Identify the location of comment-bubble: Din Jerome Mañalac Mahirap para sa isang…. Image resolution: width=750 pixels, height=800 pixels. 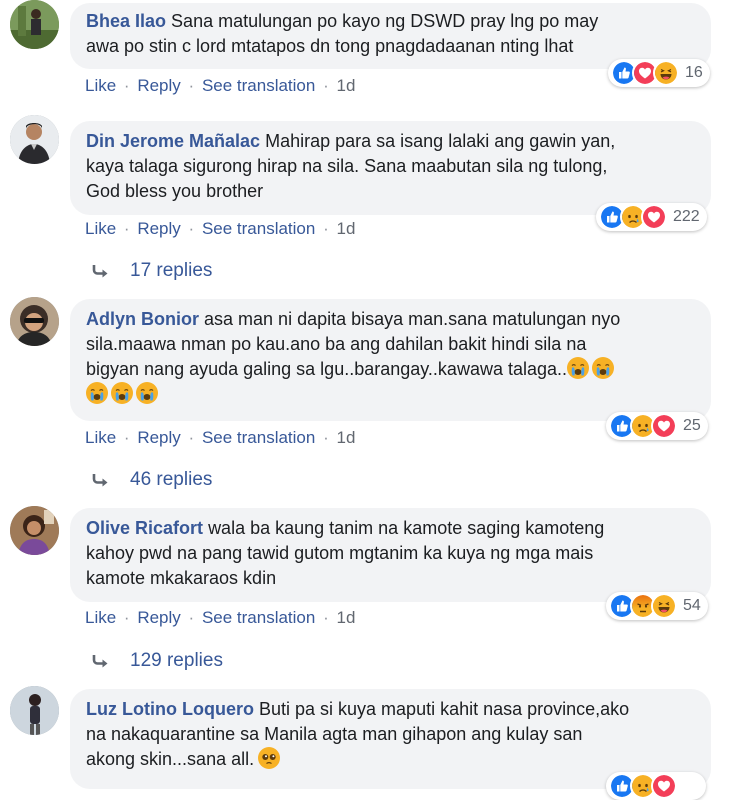
(390, 168).